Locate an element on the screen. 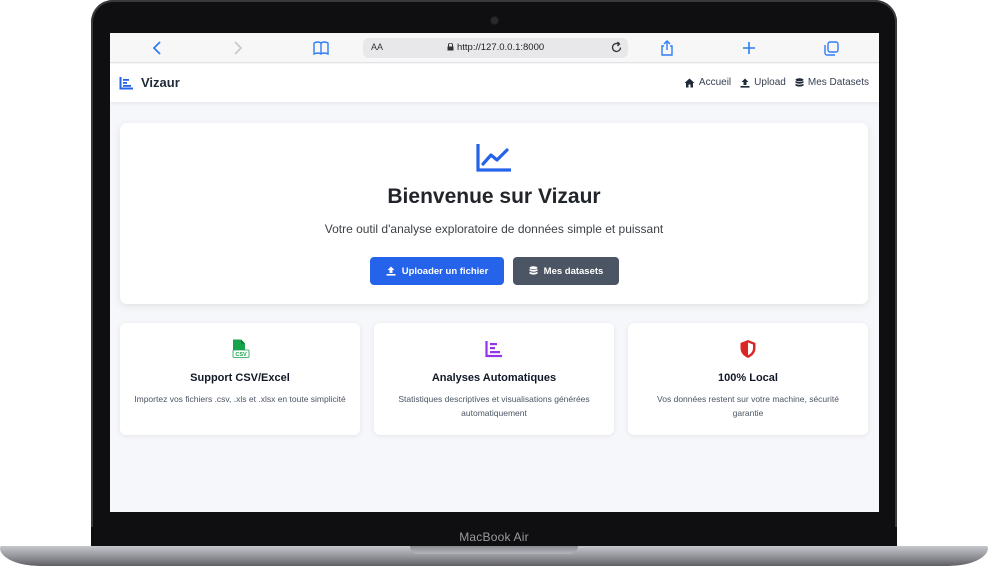 The height and width of the screenshot is (568, 988). file-csv-icon: CSV is located at coordinates (241, 348).